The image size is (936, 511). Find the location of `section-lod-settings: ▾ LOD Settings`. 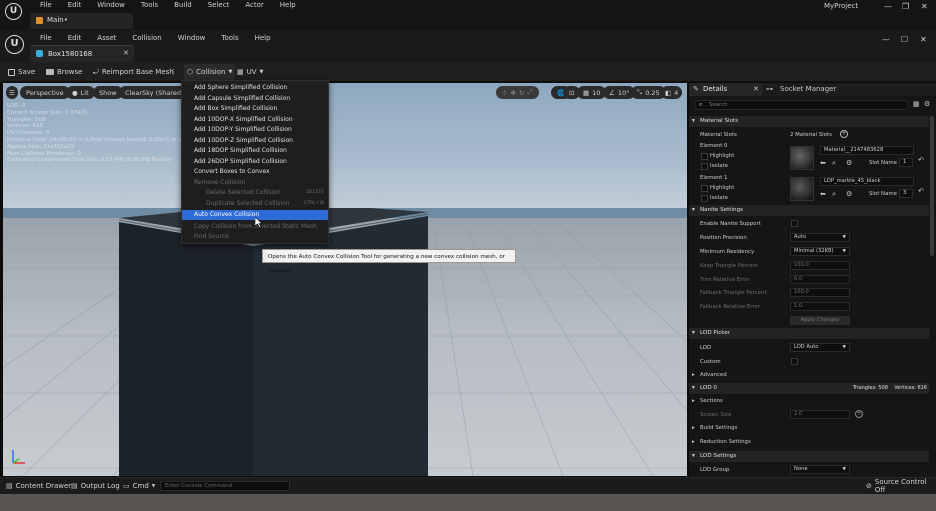

section-lod-settings: ▾ LOD Settings is located at coordinates (809, 456).